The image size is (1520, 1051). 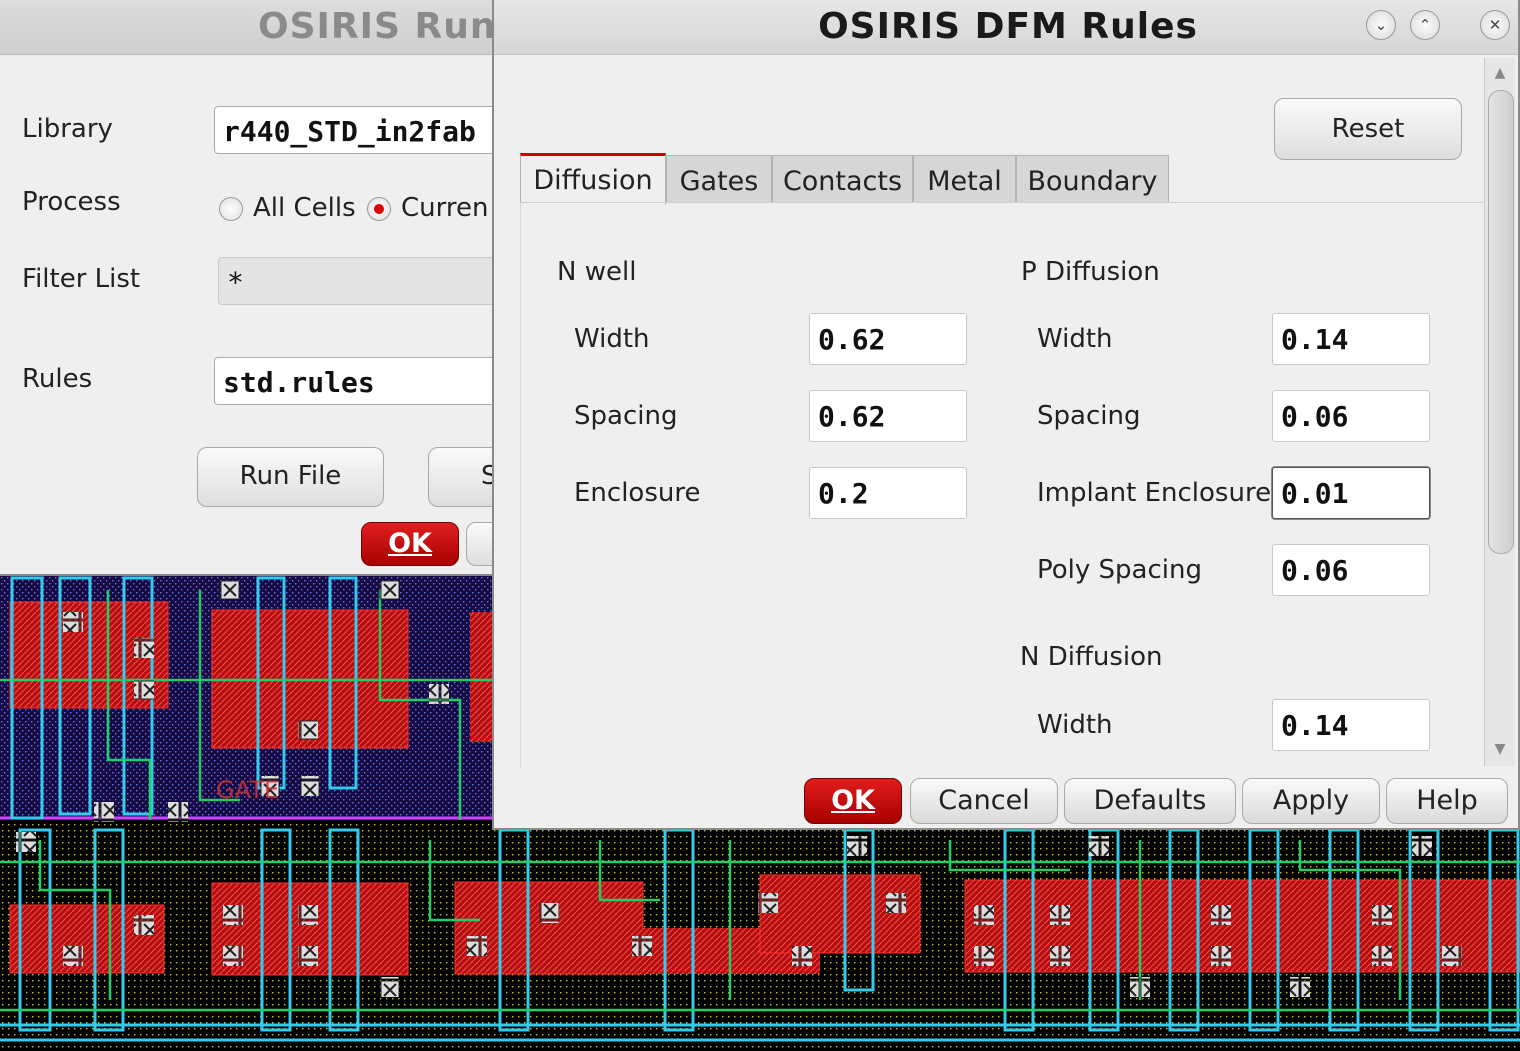 What do you see at coordinates (1500, 749) in the screenshot?
I see `scroll-down-icon: ▼` at bounding box center [1500, 749].